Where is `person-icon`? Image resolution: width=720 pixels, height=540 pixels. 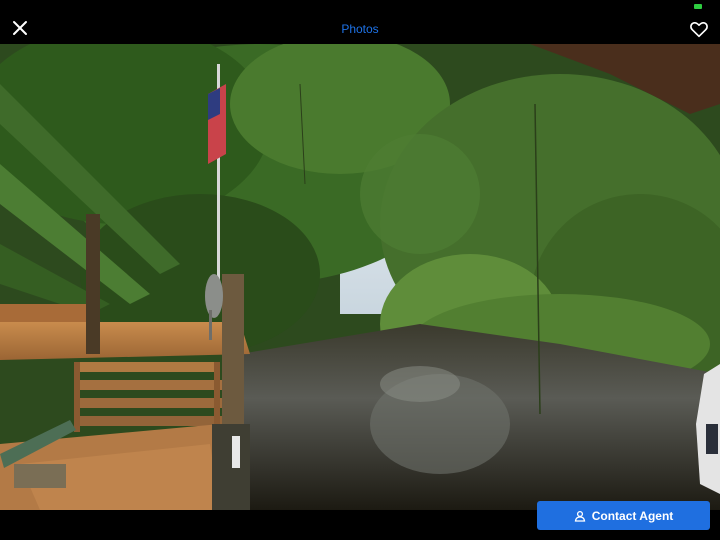
person-icon is located at coordinates (579, 516).